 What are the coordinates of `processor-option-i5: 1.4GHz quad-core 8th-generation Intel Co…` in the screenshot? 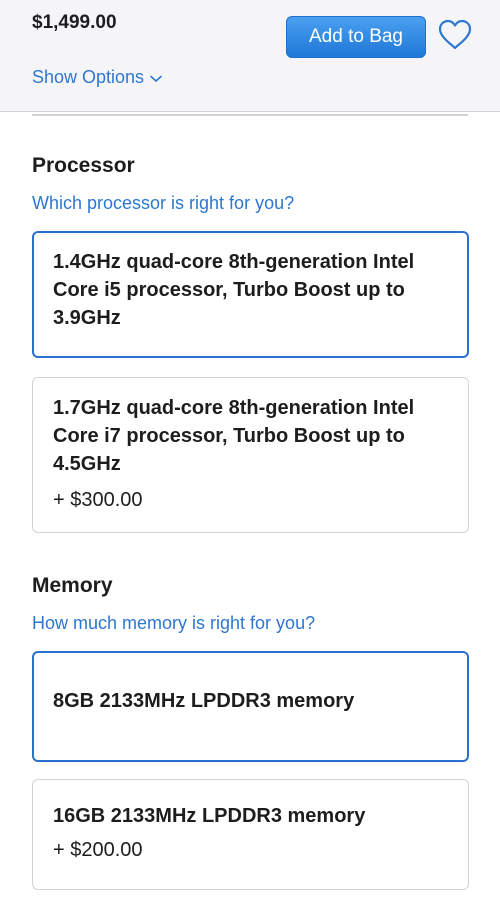 It's located at (250, 294).